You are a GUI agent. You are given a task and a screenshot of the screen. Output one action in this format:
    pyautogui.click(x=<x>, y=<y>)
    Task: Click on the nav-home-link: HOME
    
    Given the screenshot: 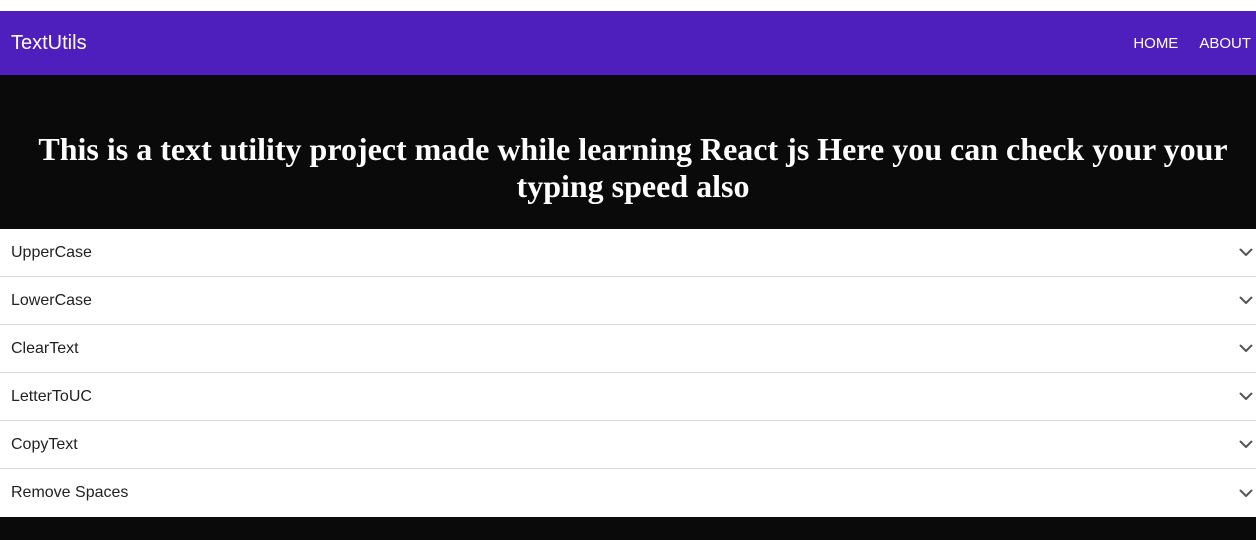 What is the action you would take?
    pyautogui.click(x=1155, y=43)
    